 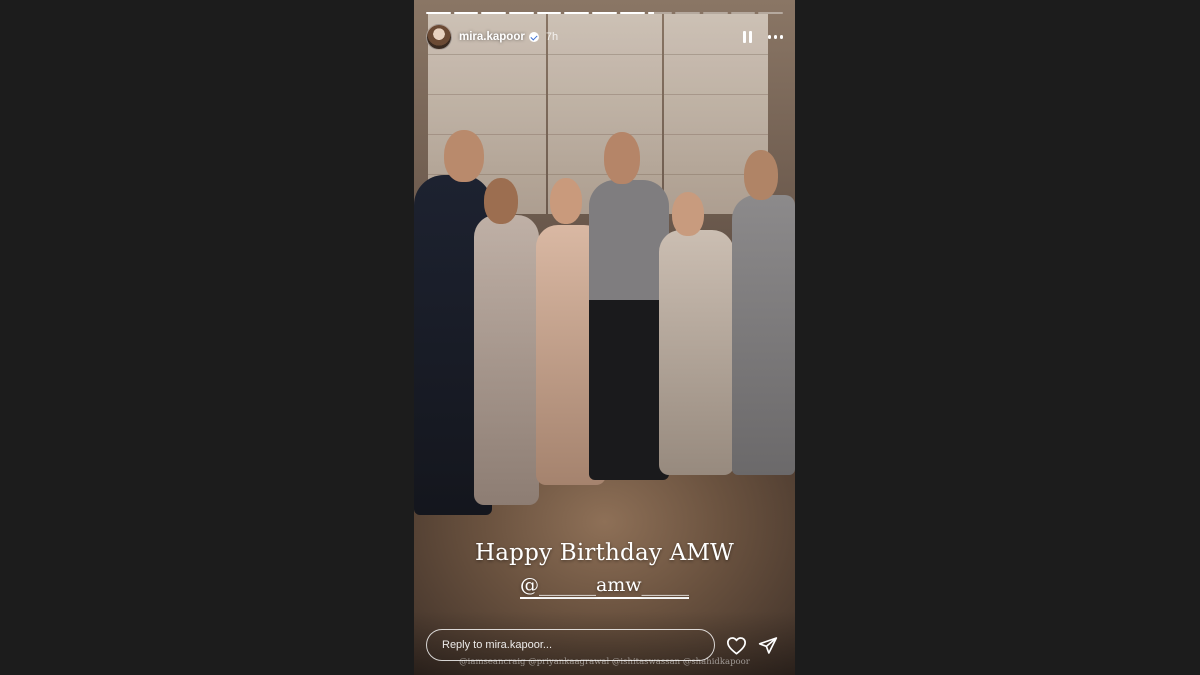 What do you see at coordinates (552, 37) in the screenshot?
I see `post-time: 7h` at bounding box center [552, 37].